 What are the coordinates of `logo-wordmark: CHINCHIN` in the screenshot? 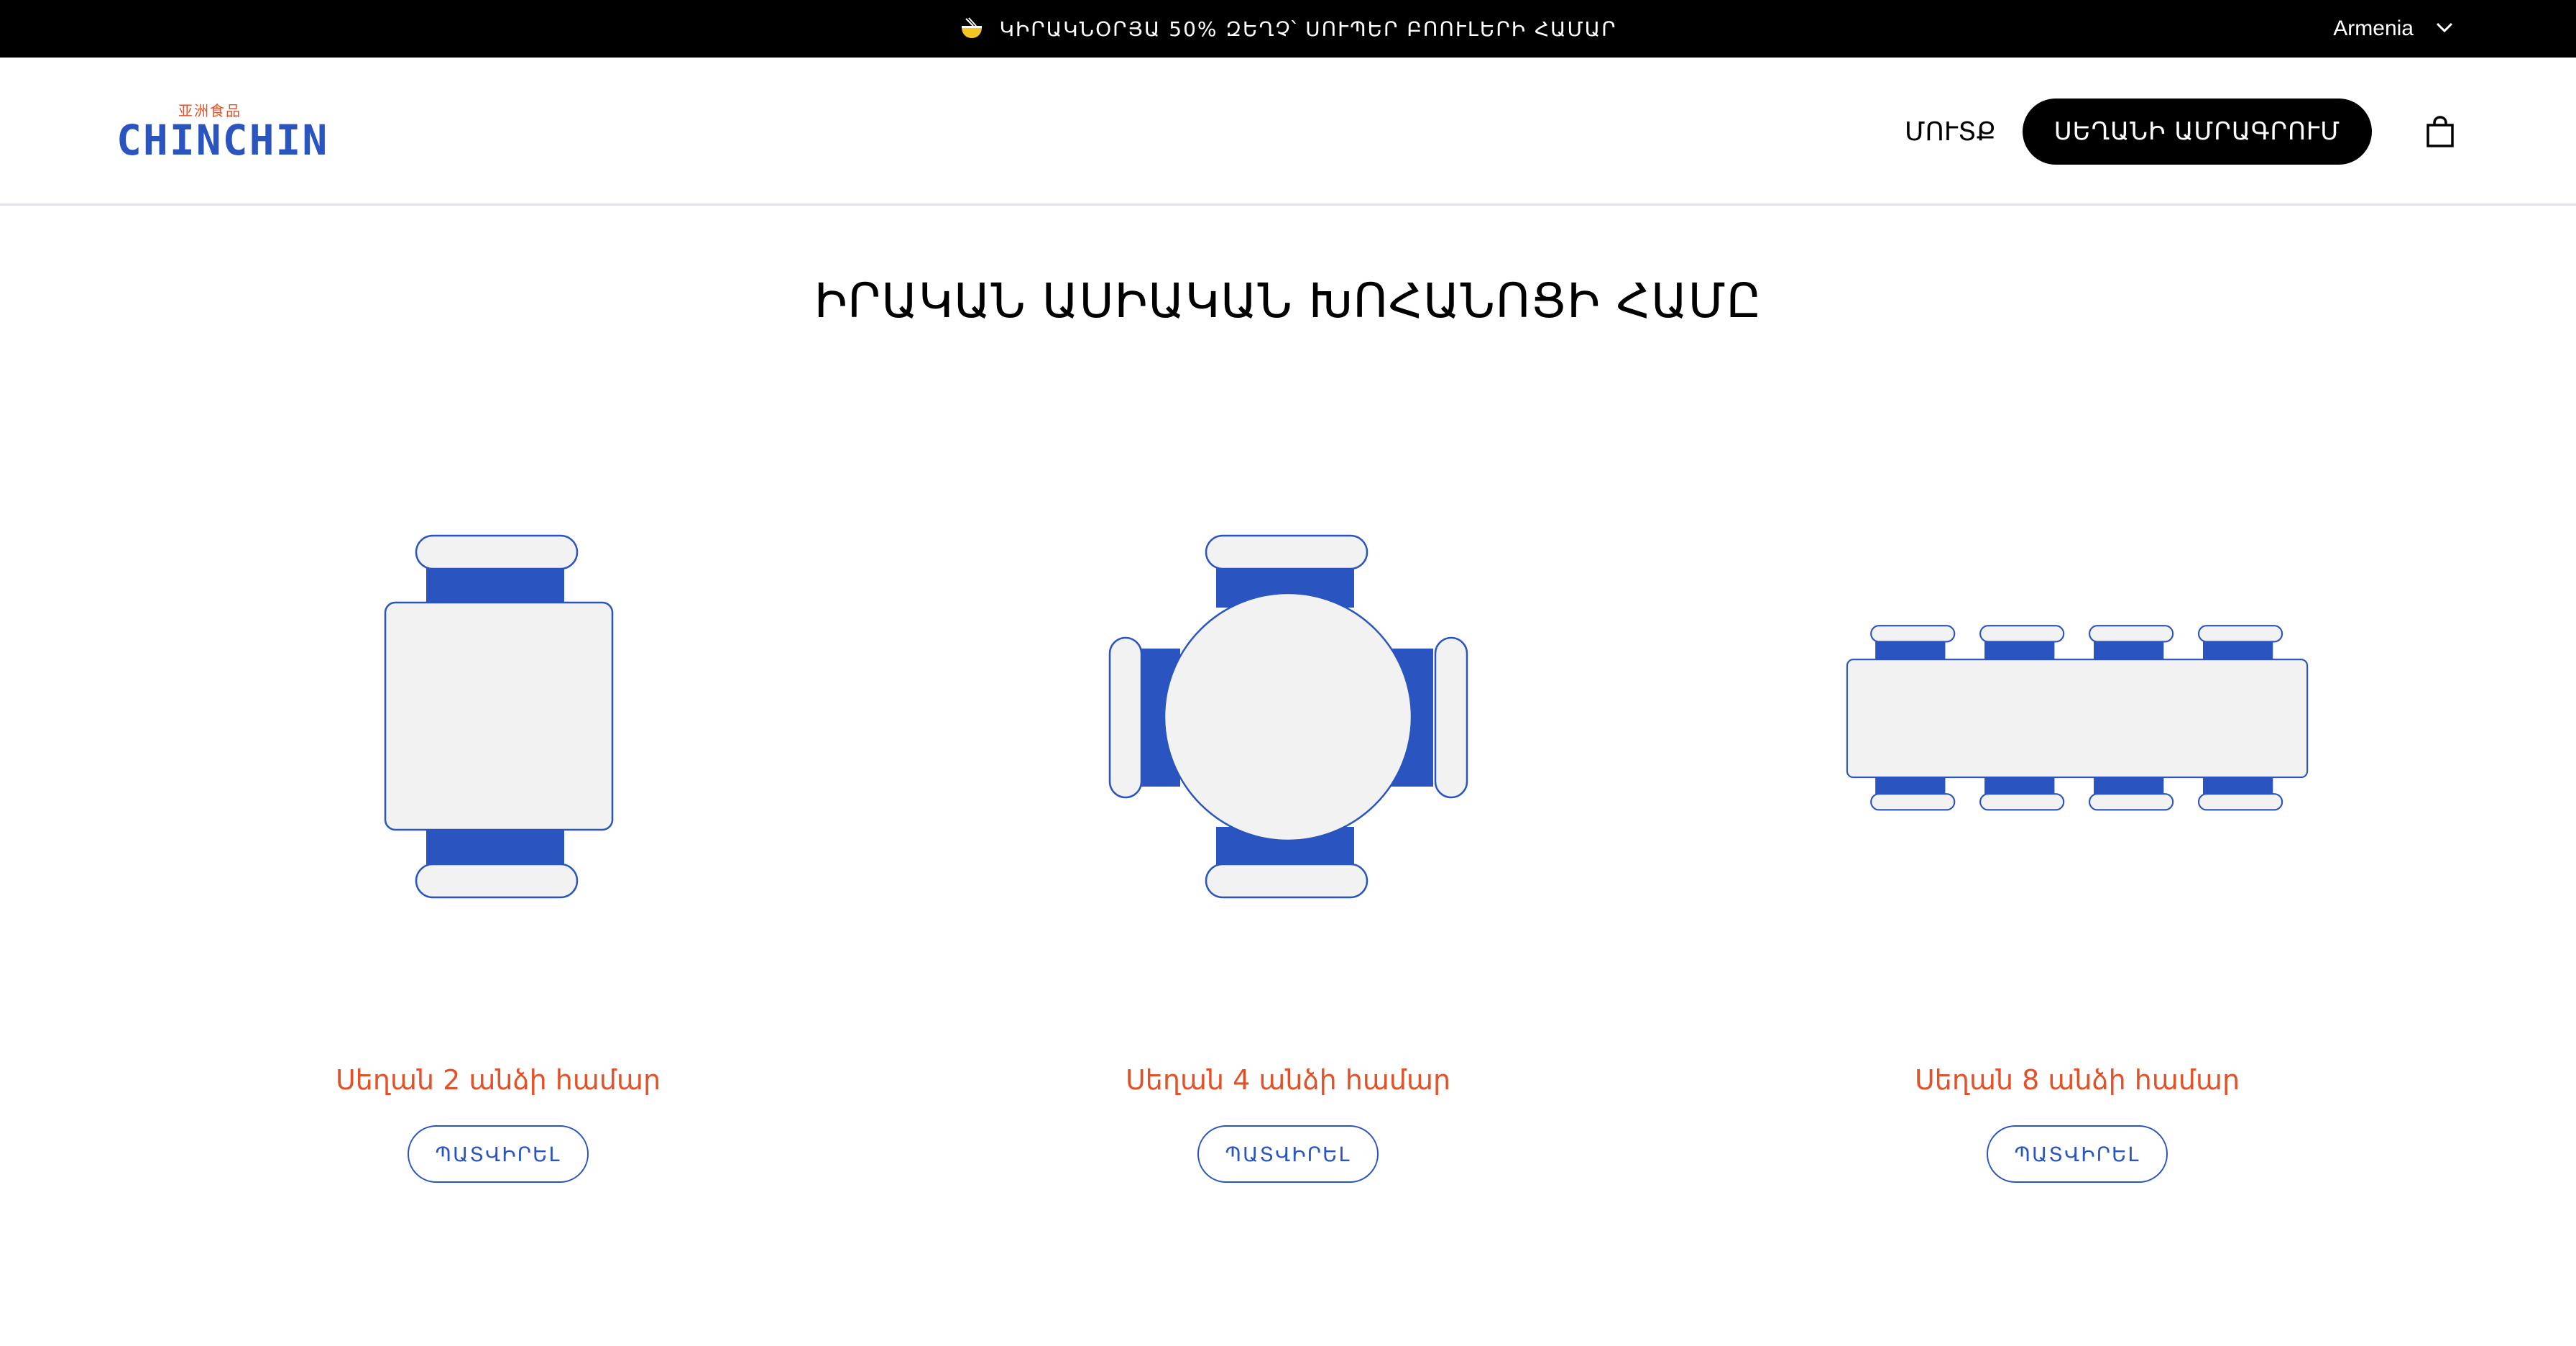 It's located at (222, 140).